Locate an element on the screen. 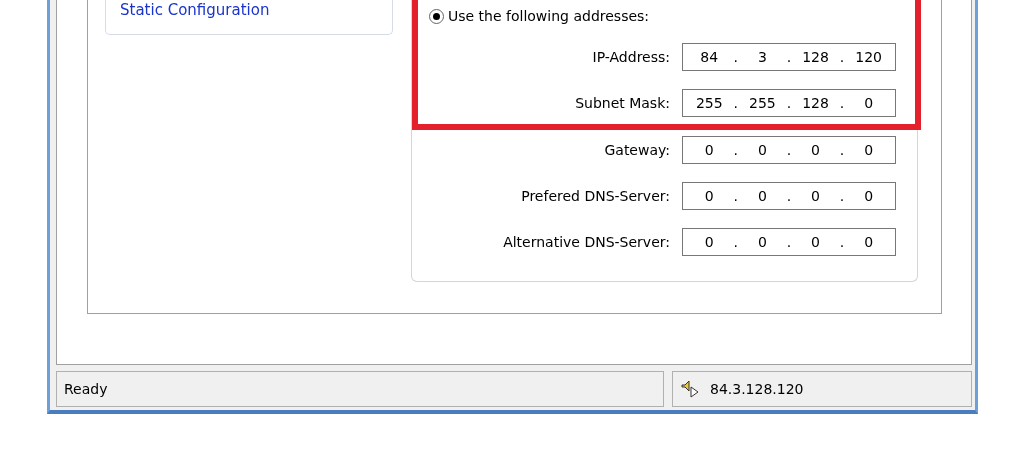 Image resolution: width=1024 pixels, height=460 pixels. field-label: IP-Address: is located at coordinates (631, 57).